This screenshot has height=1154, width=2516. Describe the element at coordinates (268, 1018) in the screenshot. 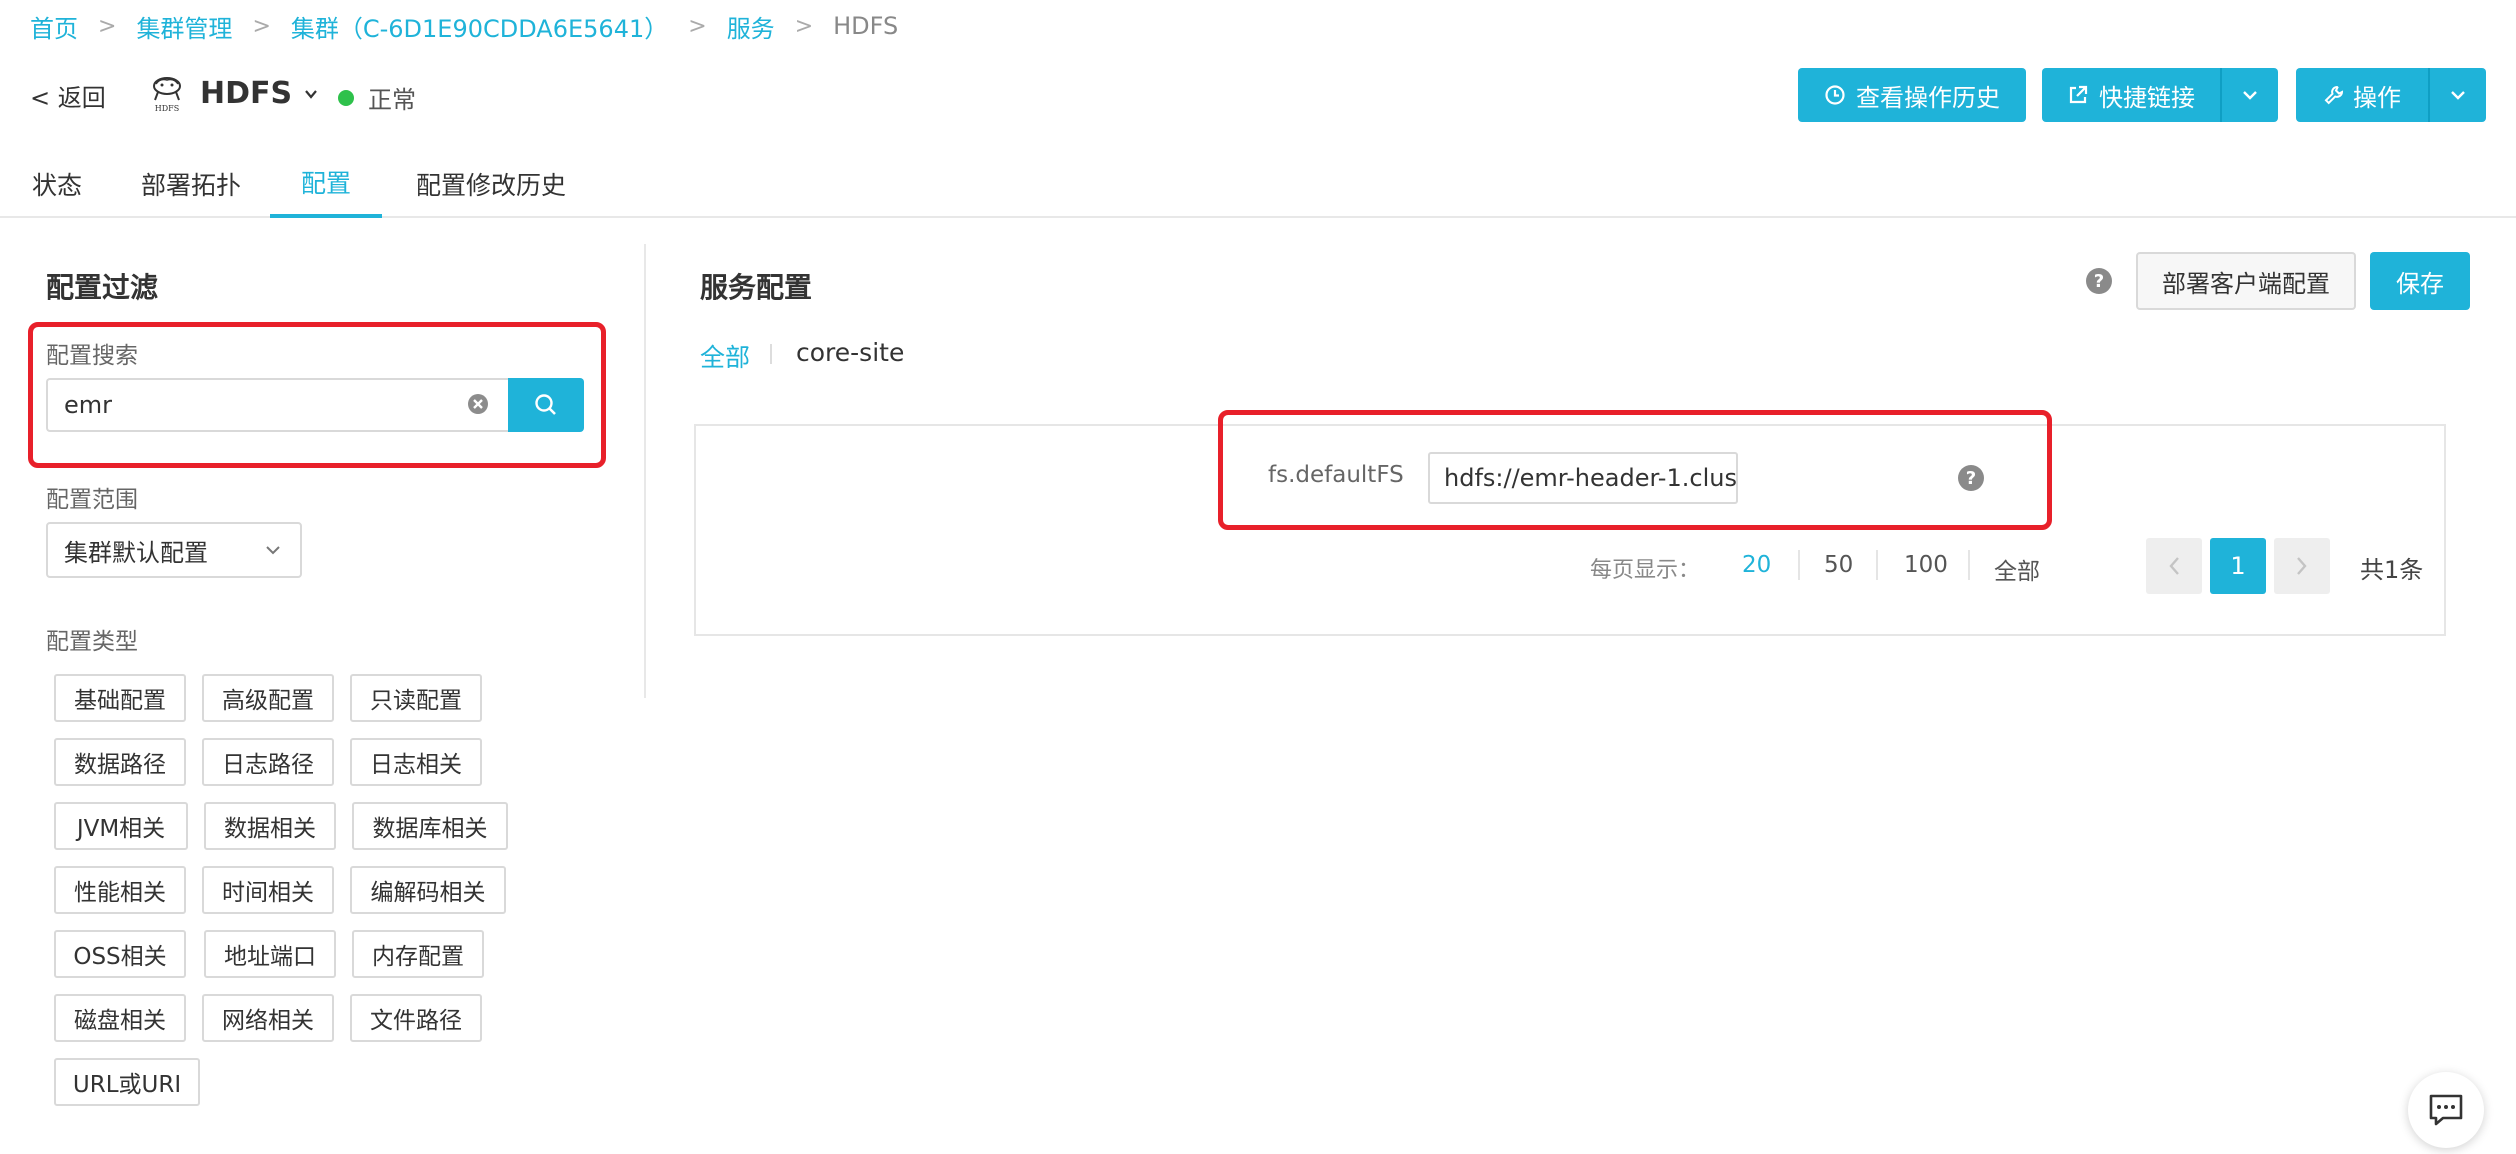

I see `type-tag: 网络相关` at that location.